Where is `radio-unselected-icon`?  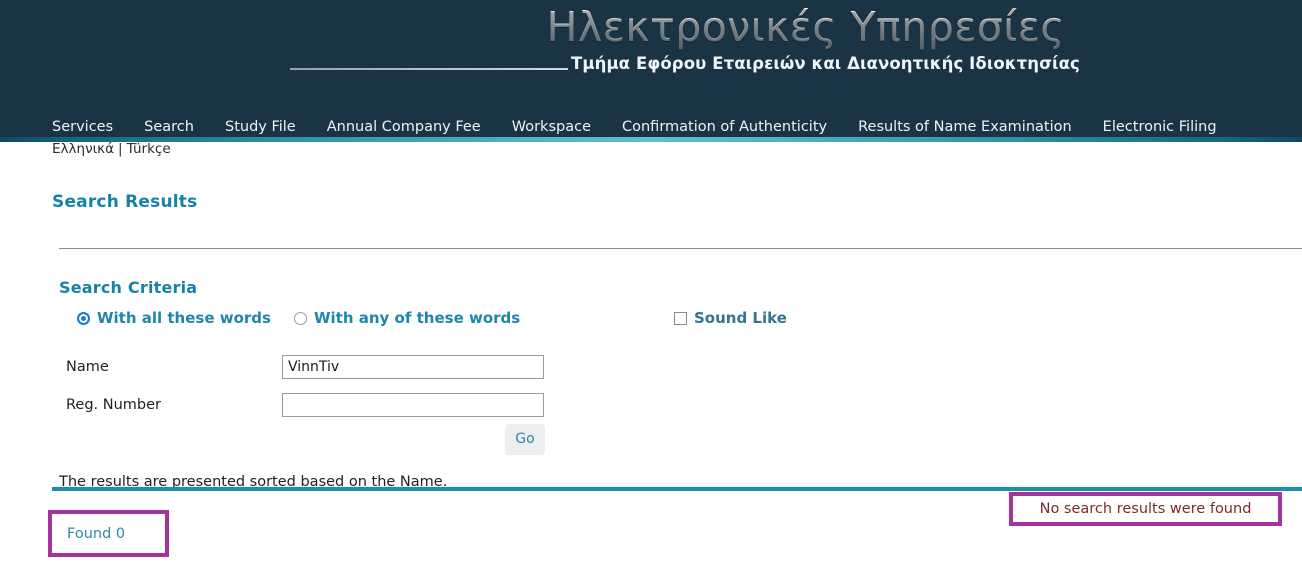
radio-unselected-icon is located at coordinates (300, 318).